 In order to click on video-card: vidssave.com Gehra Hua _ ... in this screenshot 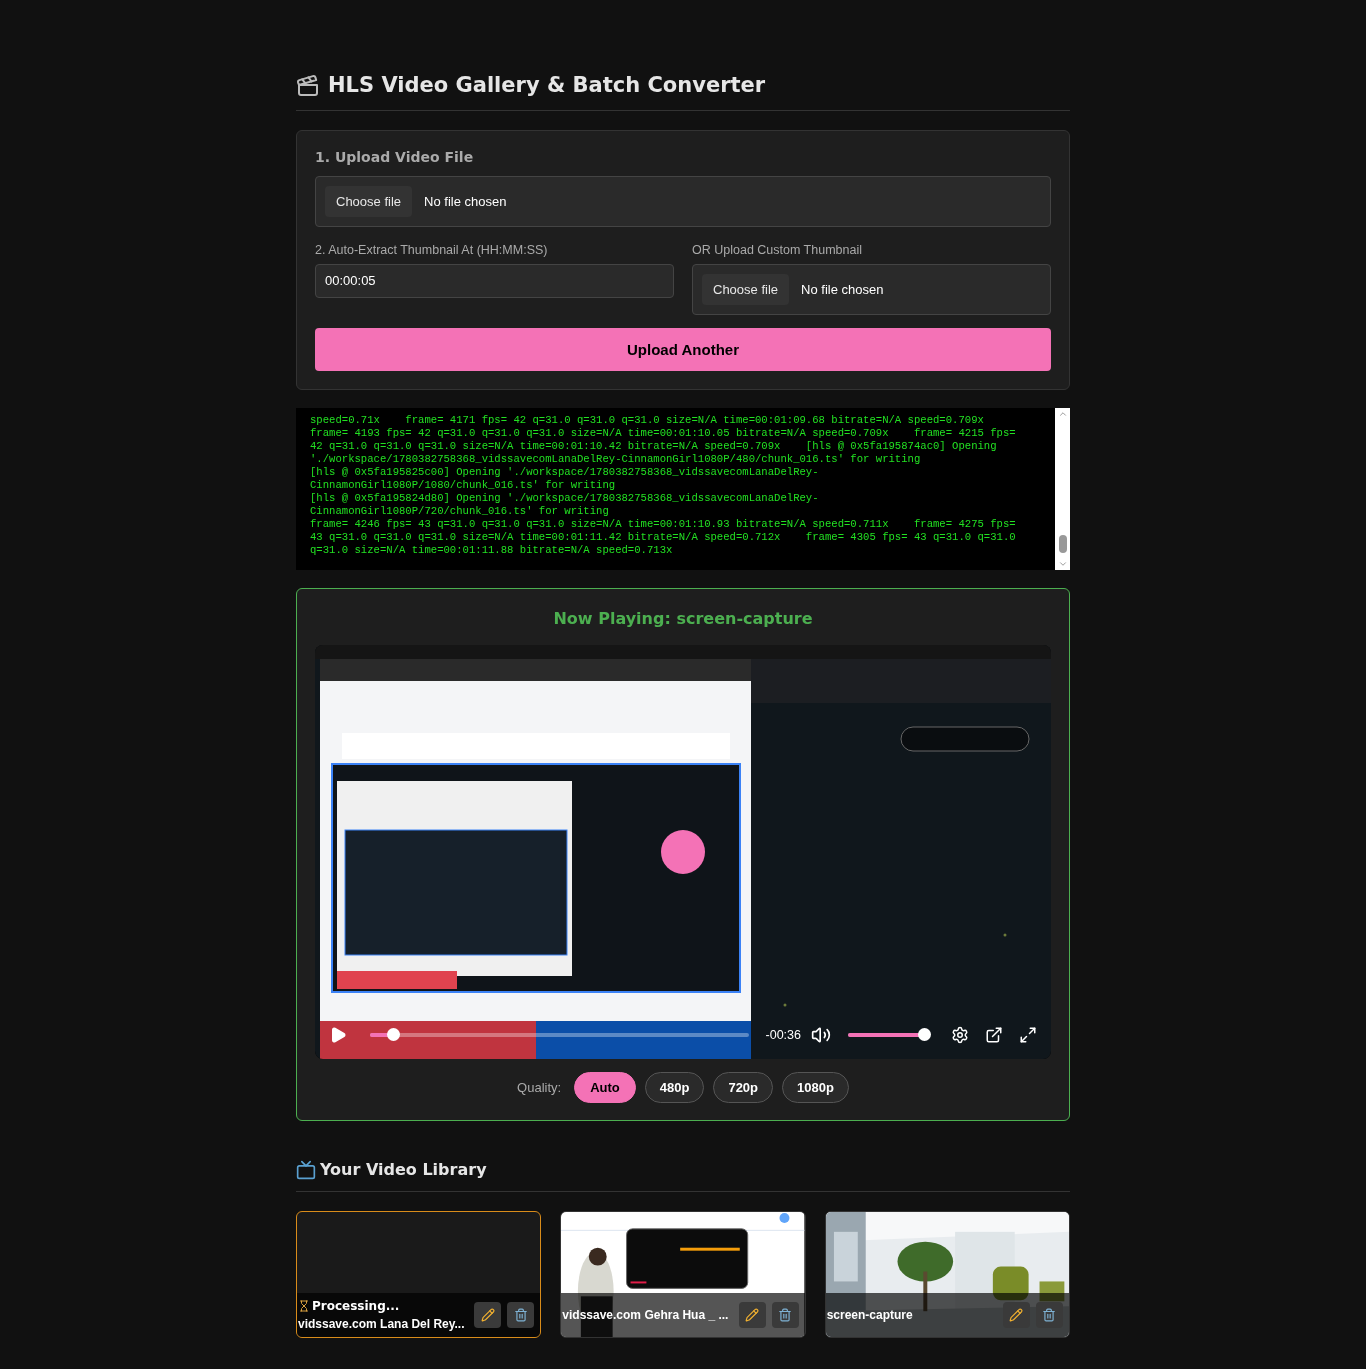, I will do `click(683, 1275)`.